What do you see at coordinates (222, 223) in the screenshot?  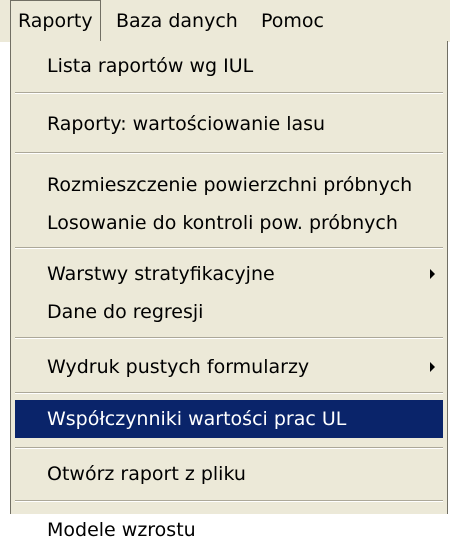 I see `menu-item-label: Losowanie do kontroli pow. próbnych` at bounding box center [222, 223].